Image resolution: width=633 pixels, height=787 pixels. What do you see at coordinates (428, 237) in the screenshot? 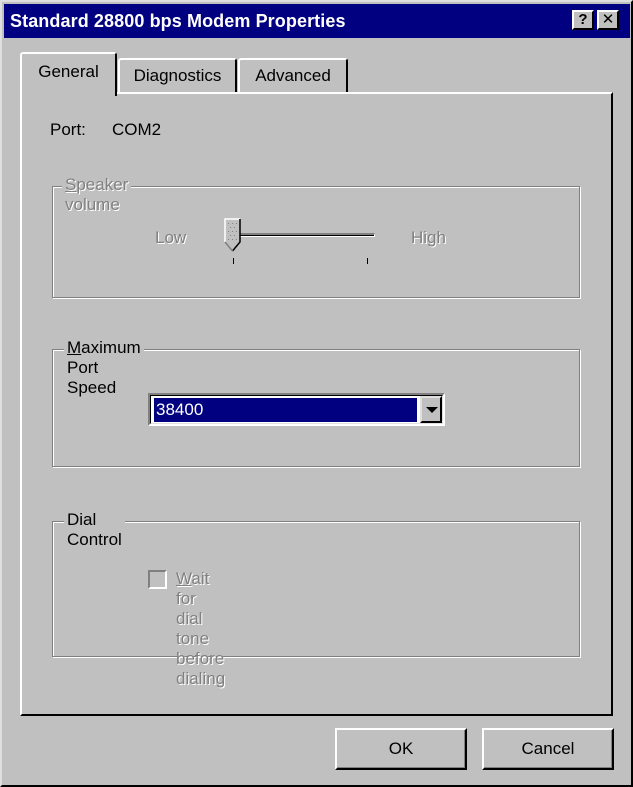
I see `volume-high-label: High` at bounding box center [428, 237].